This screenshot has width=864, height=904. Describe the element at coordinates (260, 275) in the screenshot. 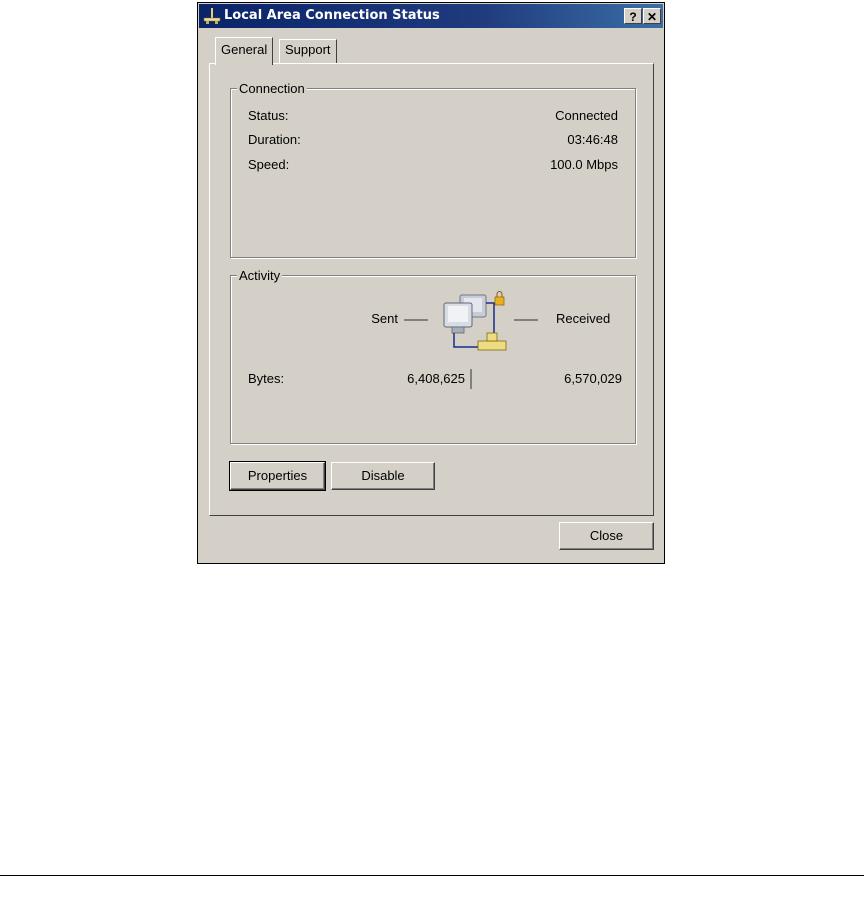

I see `activity-legend: Activity` at that location.